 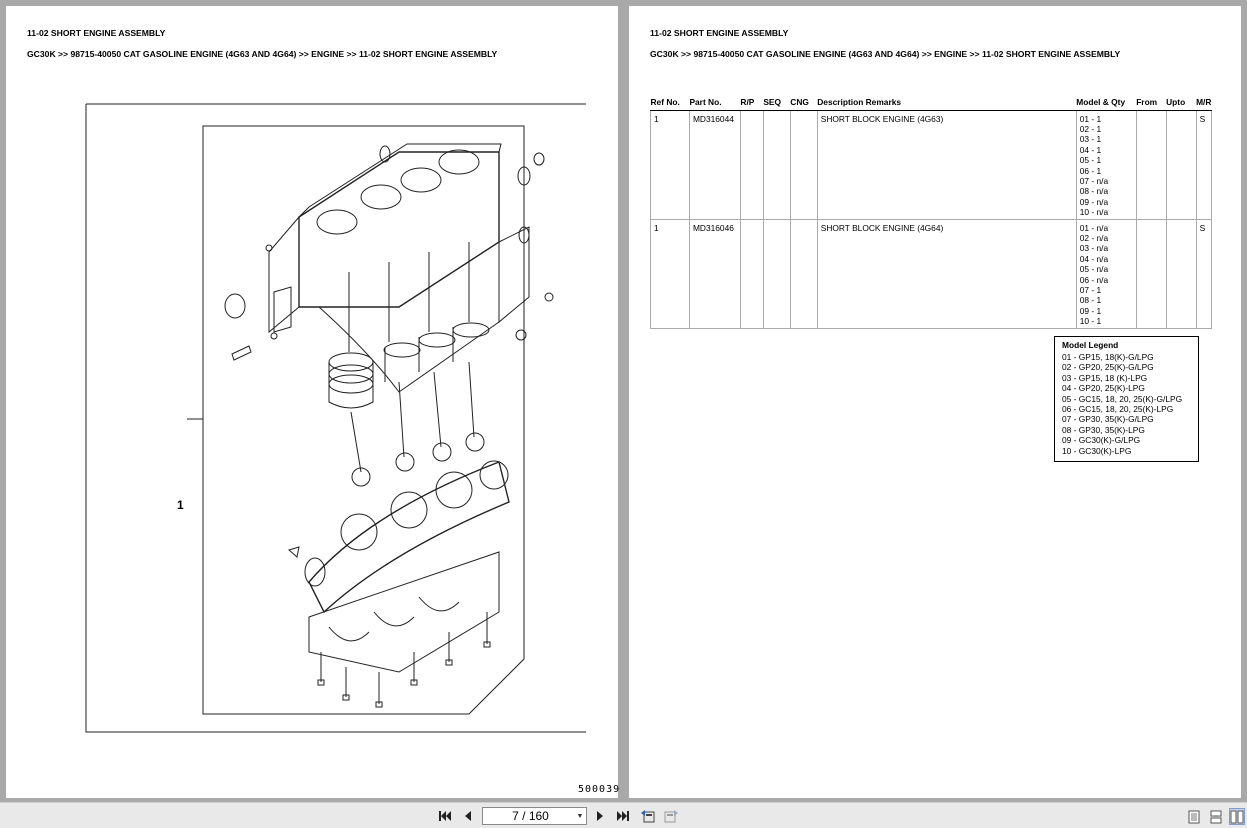 I want to click on model-qty-line: 09 - 1, so click(x=1090, y=310).